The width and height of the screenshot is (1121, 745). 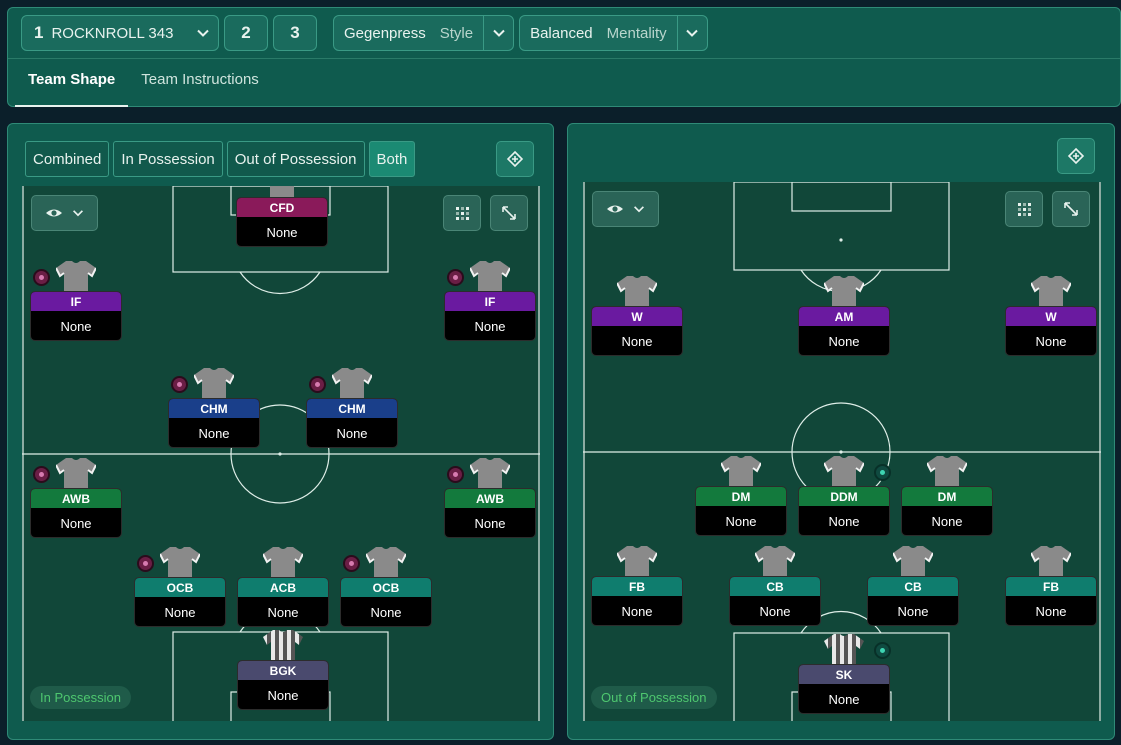 I want to click on player-card: DDM None, so click(x=844, y=511).